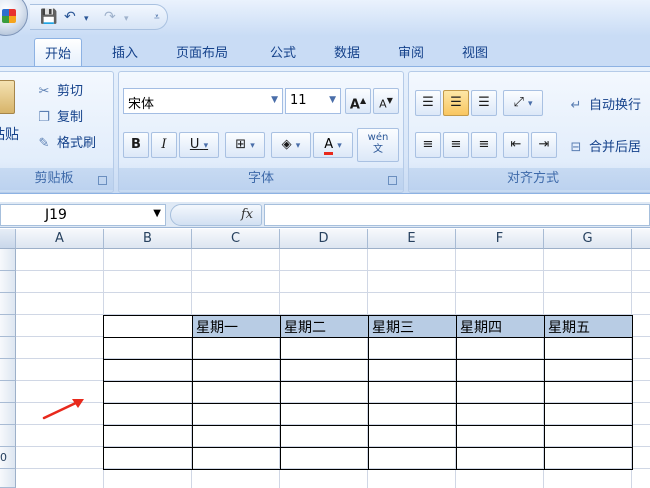 The width and height of the screenshot is (650, 488). I want to click on column-header-c: C, so click(236, 239).